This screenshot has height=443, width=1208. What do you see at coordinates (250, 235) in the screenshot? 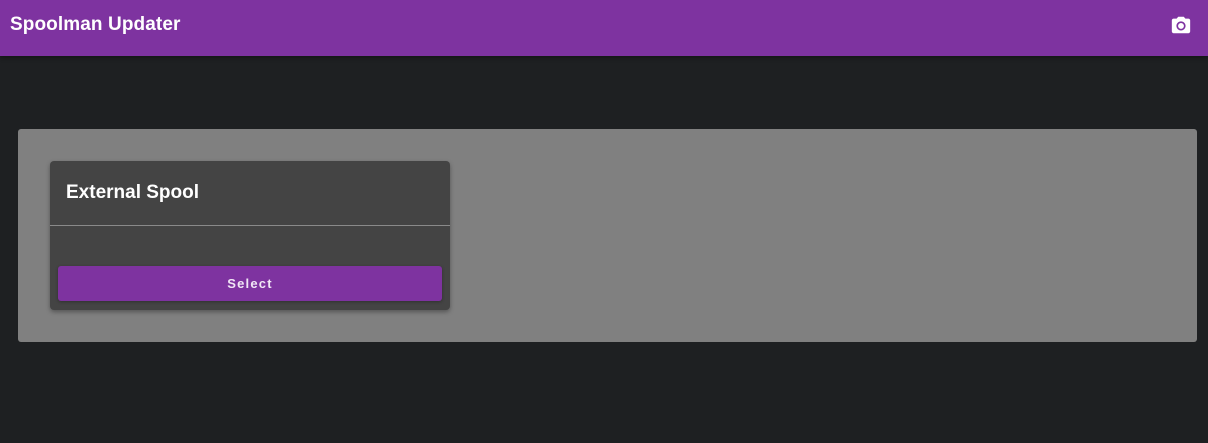
I see `spool-card: External Spool Select` at bounding box center [250, 235].